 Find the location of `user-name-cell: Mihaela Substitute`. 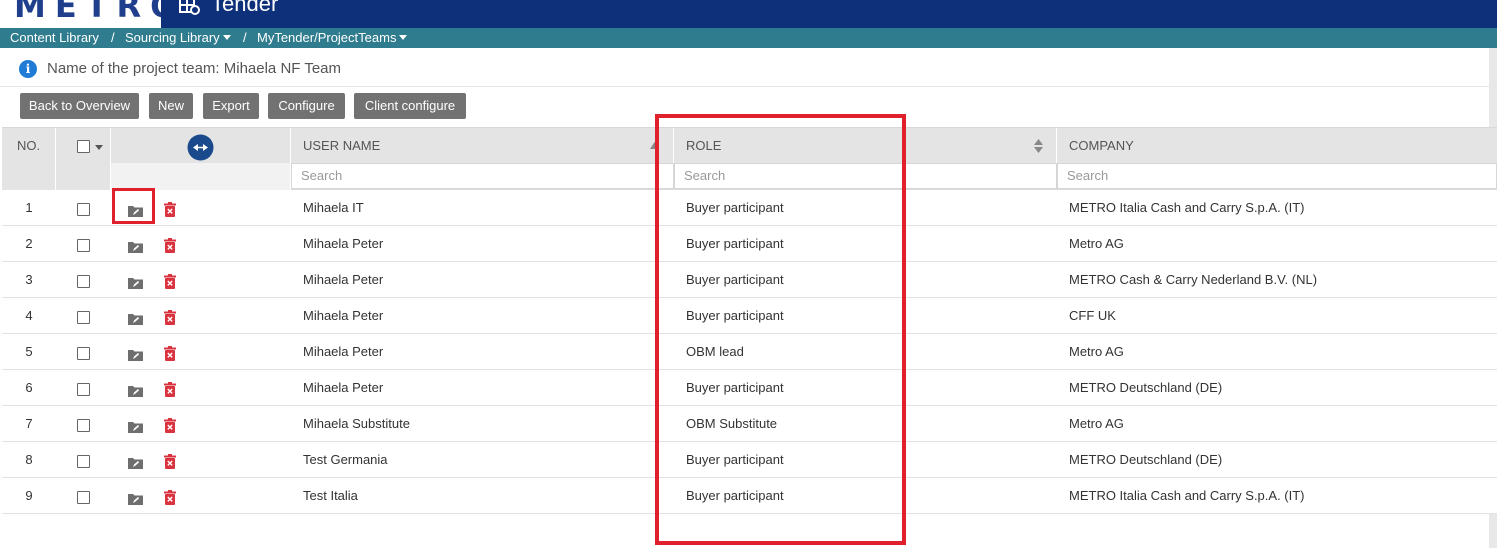

user-name-cell: Mihaela Substitute is located at coordinates (356, 423).